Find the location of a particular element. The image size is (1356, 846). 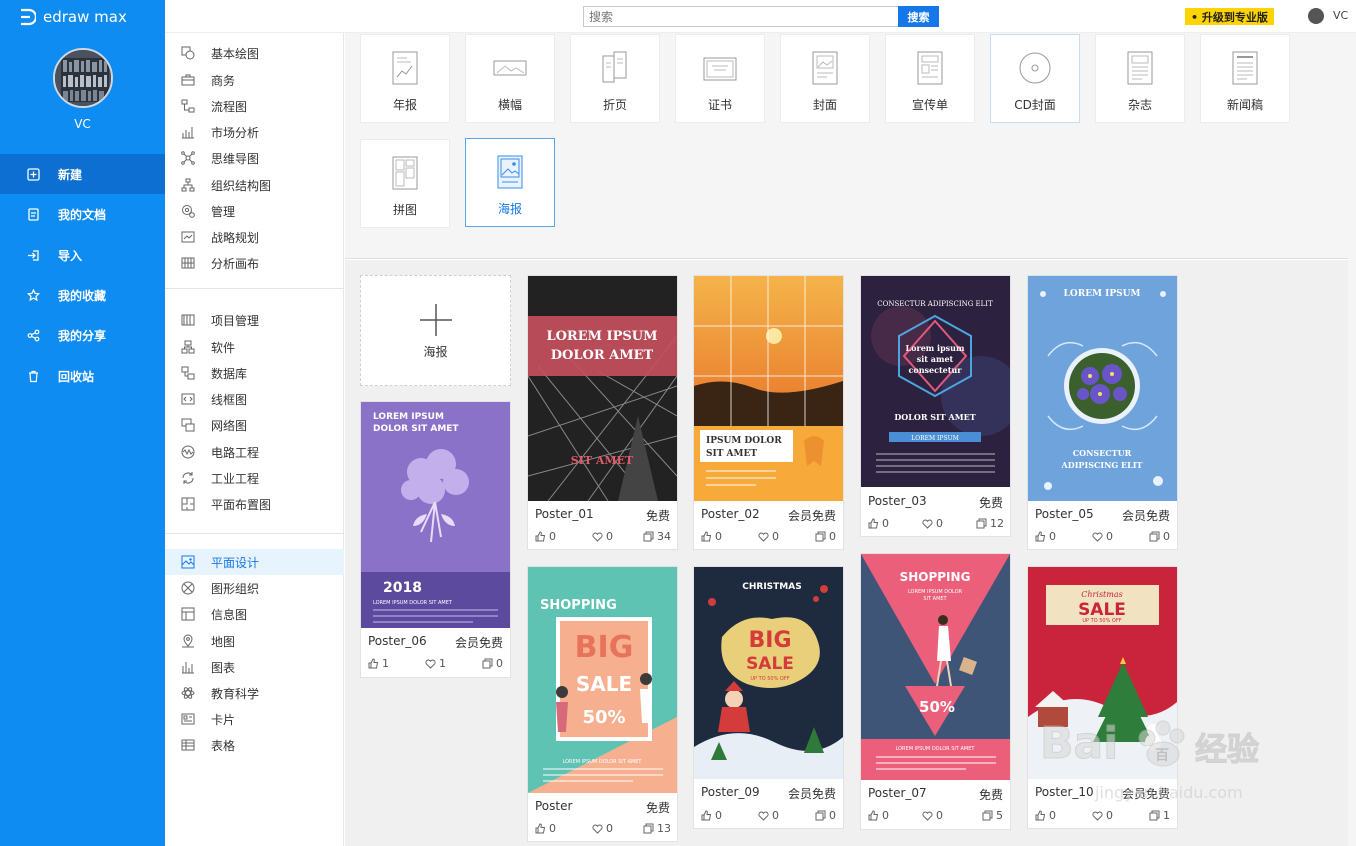

category-circuit: 电路工程 is located at coordinates (254, 452).